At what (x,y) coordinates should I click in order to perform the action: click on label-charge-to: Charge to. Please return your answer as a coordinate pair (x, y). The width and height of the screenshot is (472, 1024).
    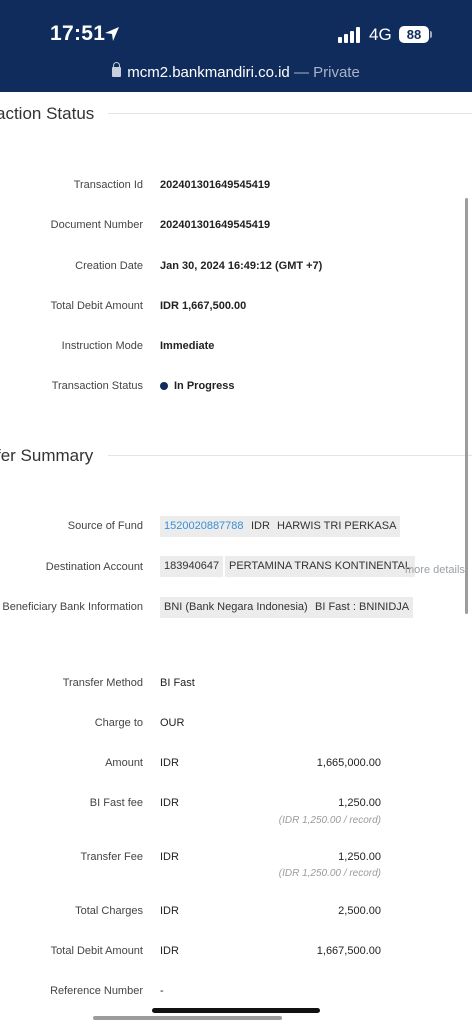
    Looking at the image, I should click on (118, 723).